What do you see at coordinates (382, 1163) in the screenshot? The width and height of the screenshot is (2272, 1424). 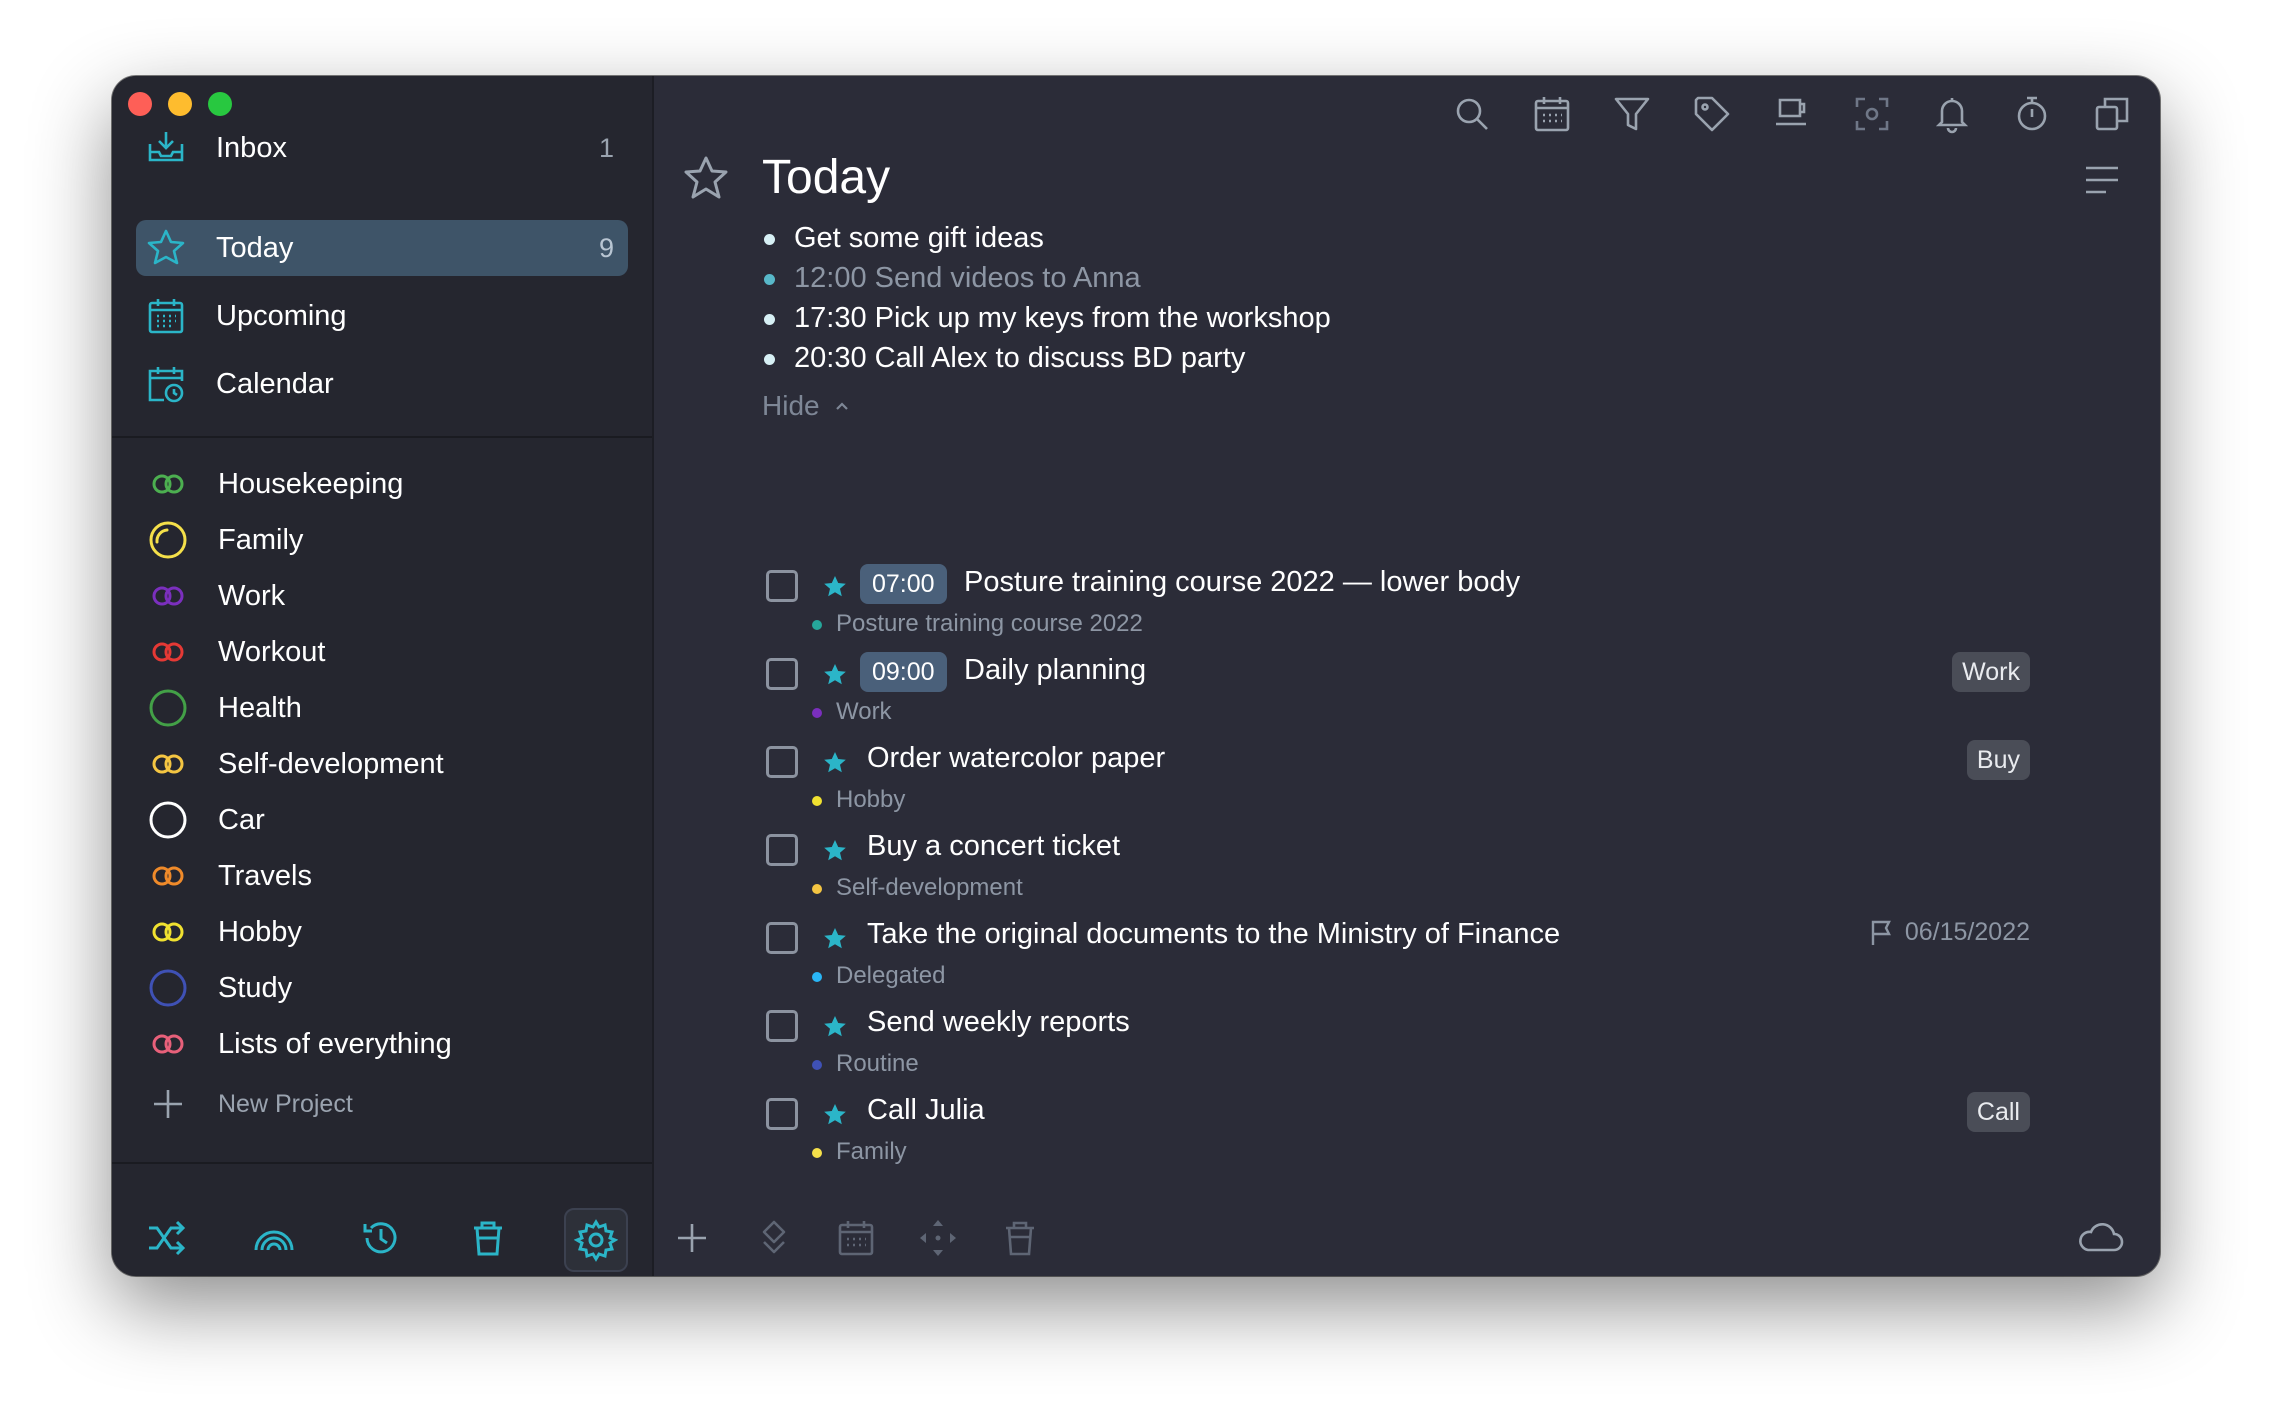 I see `sidebar-divider` at bounding box center [382, 1163].